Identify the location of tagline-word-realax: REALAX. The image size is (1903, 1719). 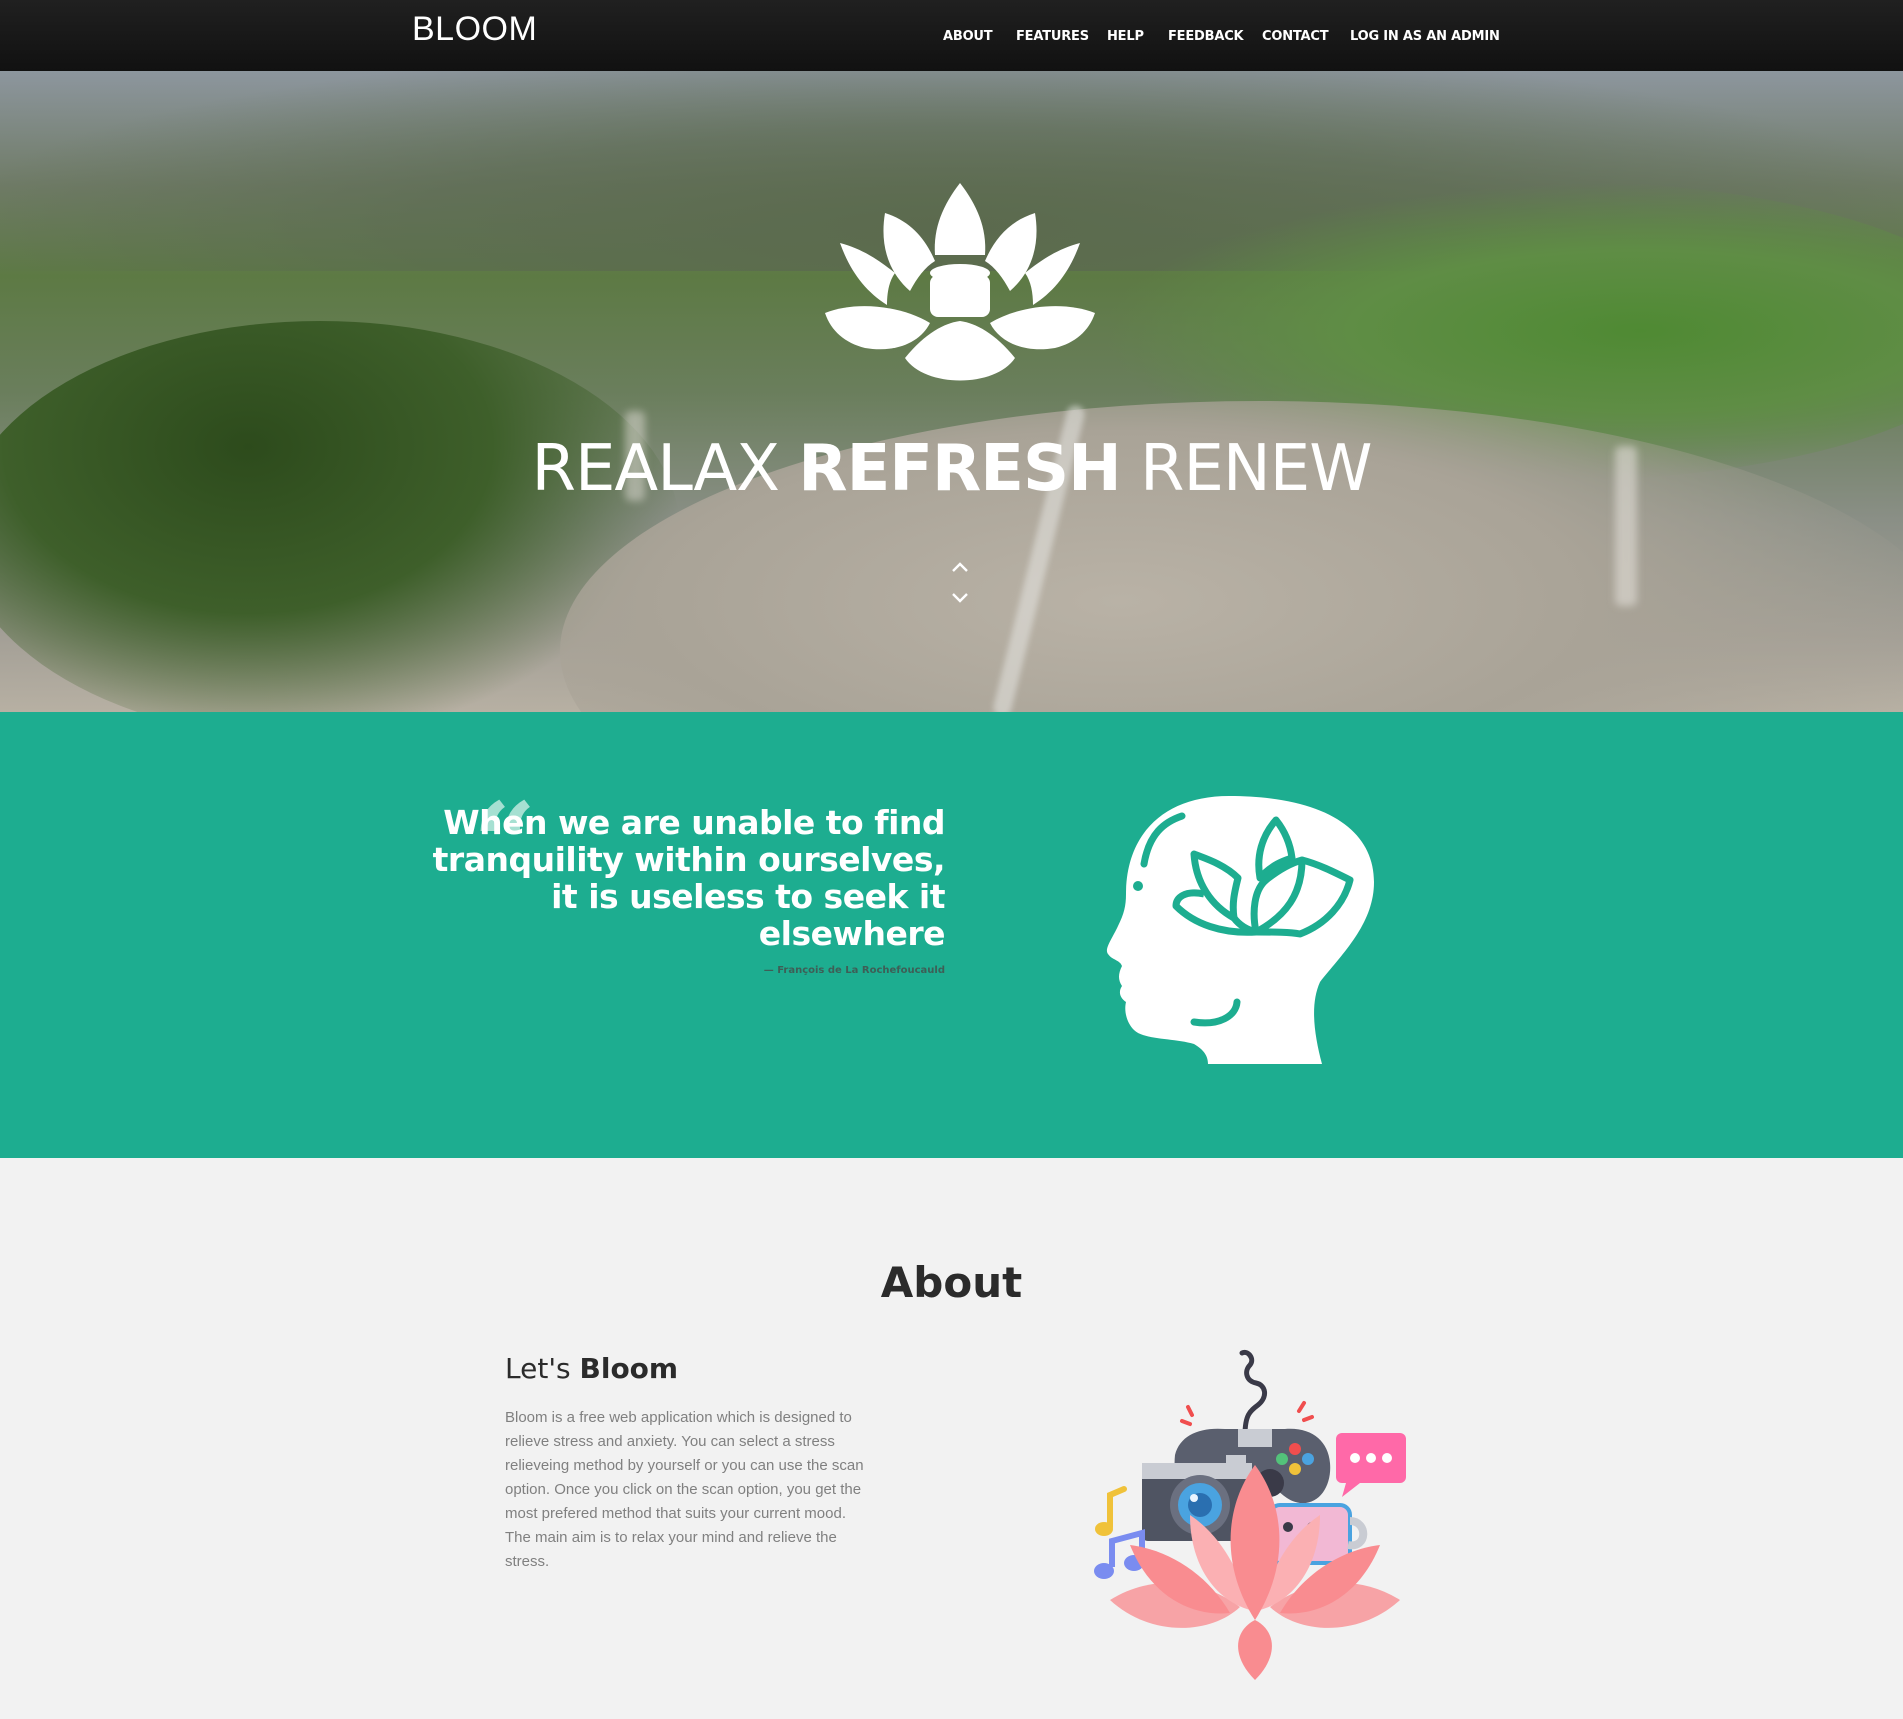
(655, 469).